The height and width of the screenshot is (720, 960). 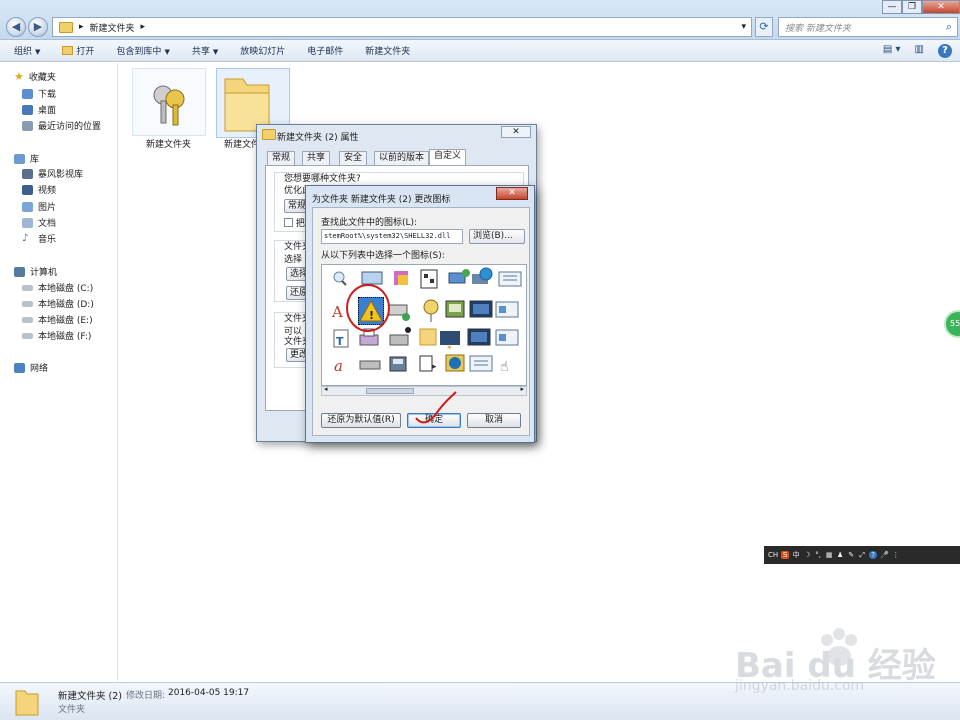 What do you see at coordinates (426, 321) in the screenshot?
I see `icon-grid-graphics: A ! T ✶ a ▸ ☝` at bounding box center [426, 321].